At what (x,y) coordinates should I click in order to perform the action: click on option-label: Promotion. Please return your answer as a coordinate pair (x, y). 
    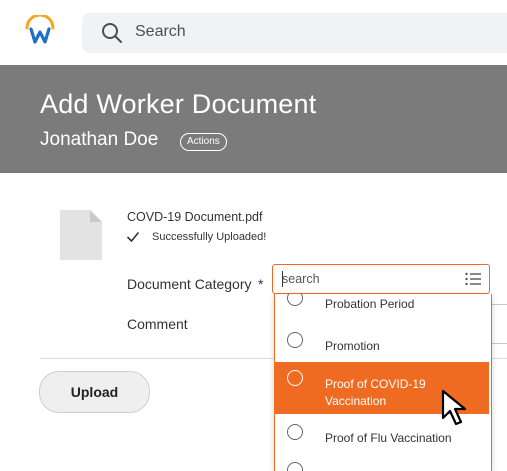
    Looking at the image, I should click on (352, 346).